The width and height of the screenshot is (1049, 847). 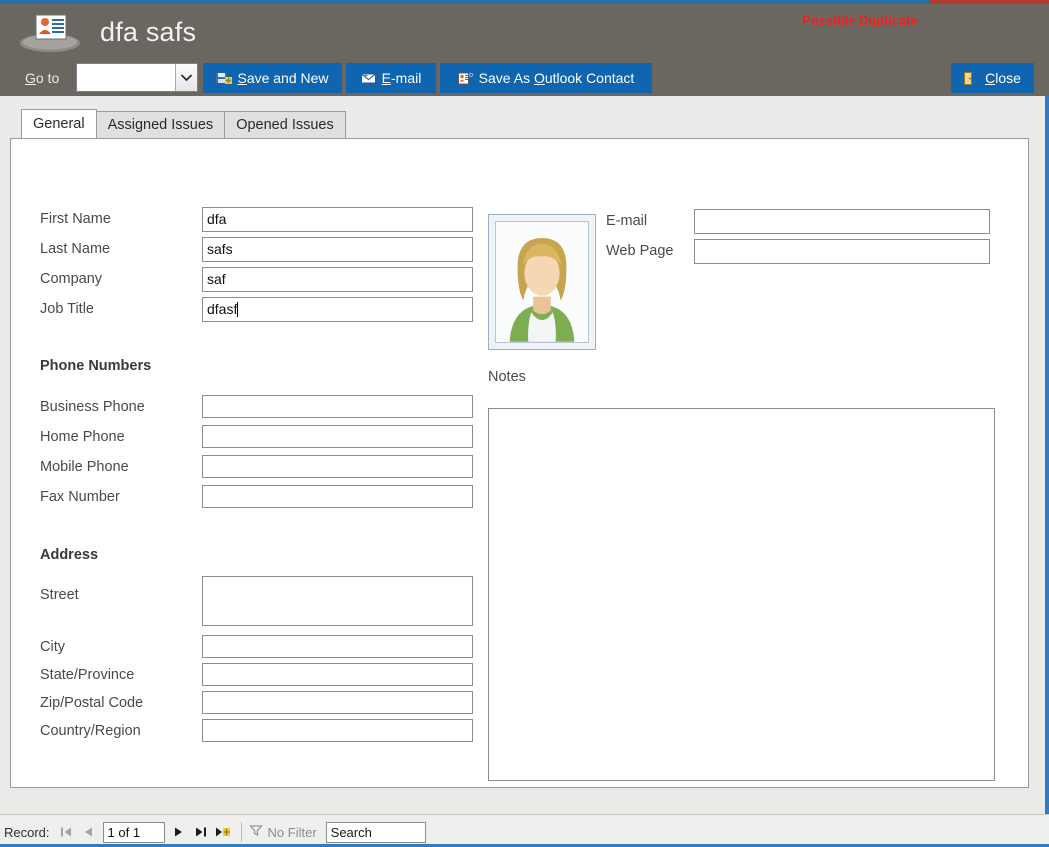 I want to click on svg-text: O, so click(x=471, y=76).